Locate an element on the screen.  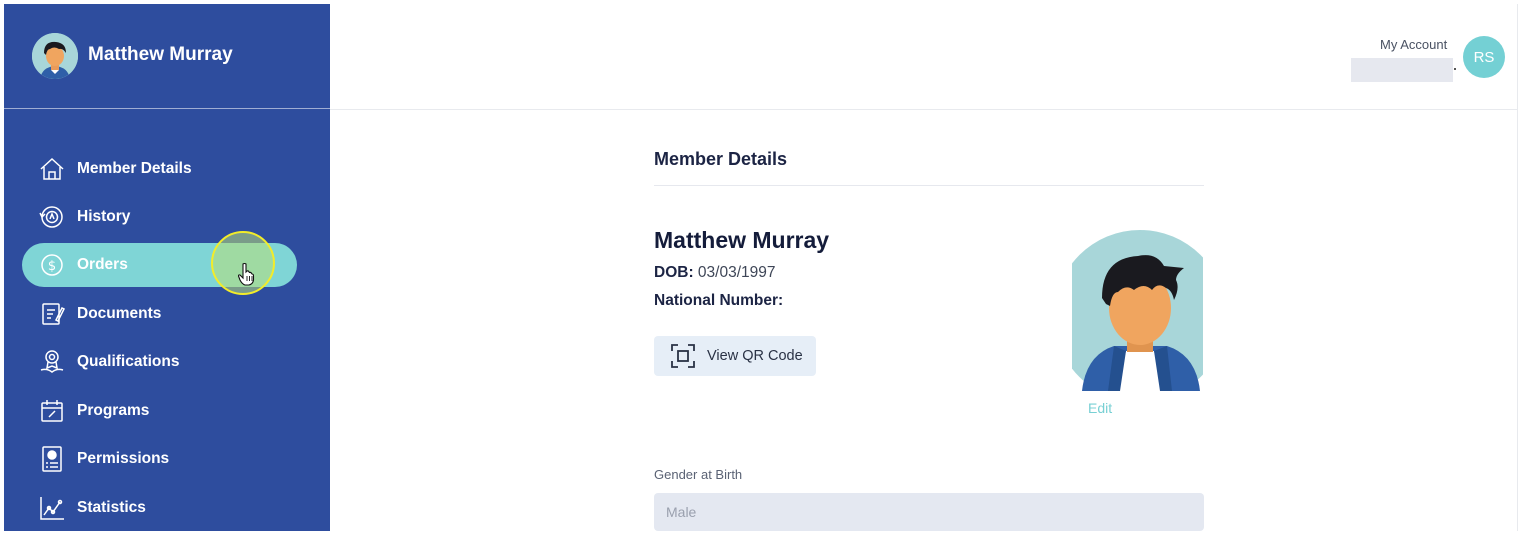
sidebar-item-label: Orders is located at coordinates (102, 264).